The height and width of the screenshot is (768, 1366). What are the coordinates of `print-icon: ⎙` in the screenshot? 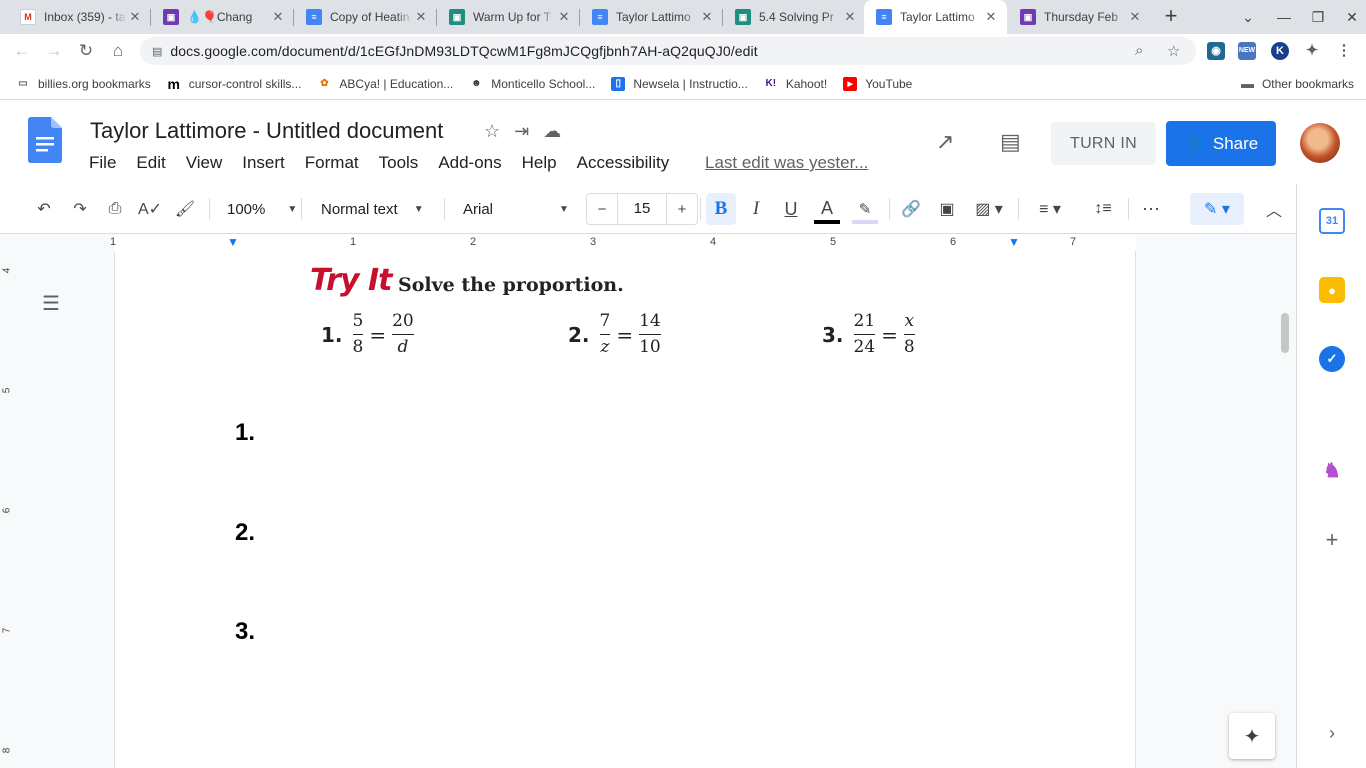 It's located at (115, 209).